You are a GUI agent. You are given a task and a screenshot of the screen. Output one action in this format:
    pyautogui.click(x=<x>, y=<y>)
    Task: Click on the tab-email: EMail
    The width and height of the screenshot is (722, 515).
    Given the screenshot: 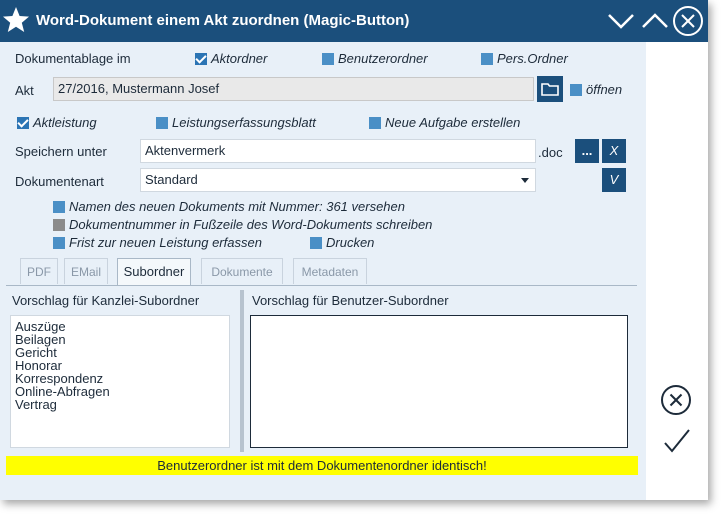 What is the action you would take?
    pyautogui.click(x=86, y=271)
    